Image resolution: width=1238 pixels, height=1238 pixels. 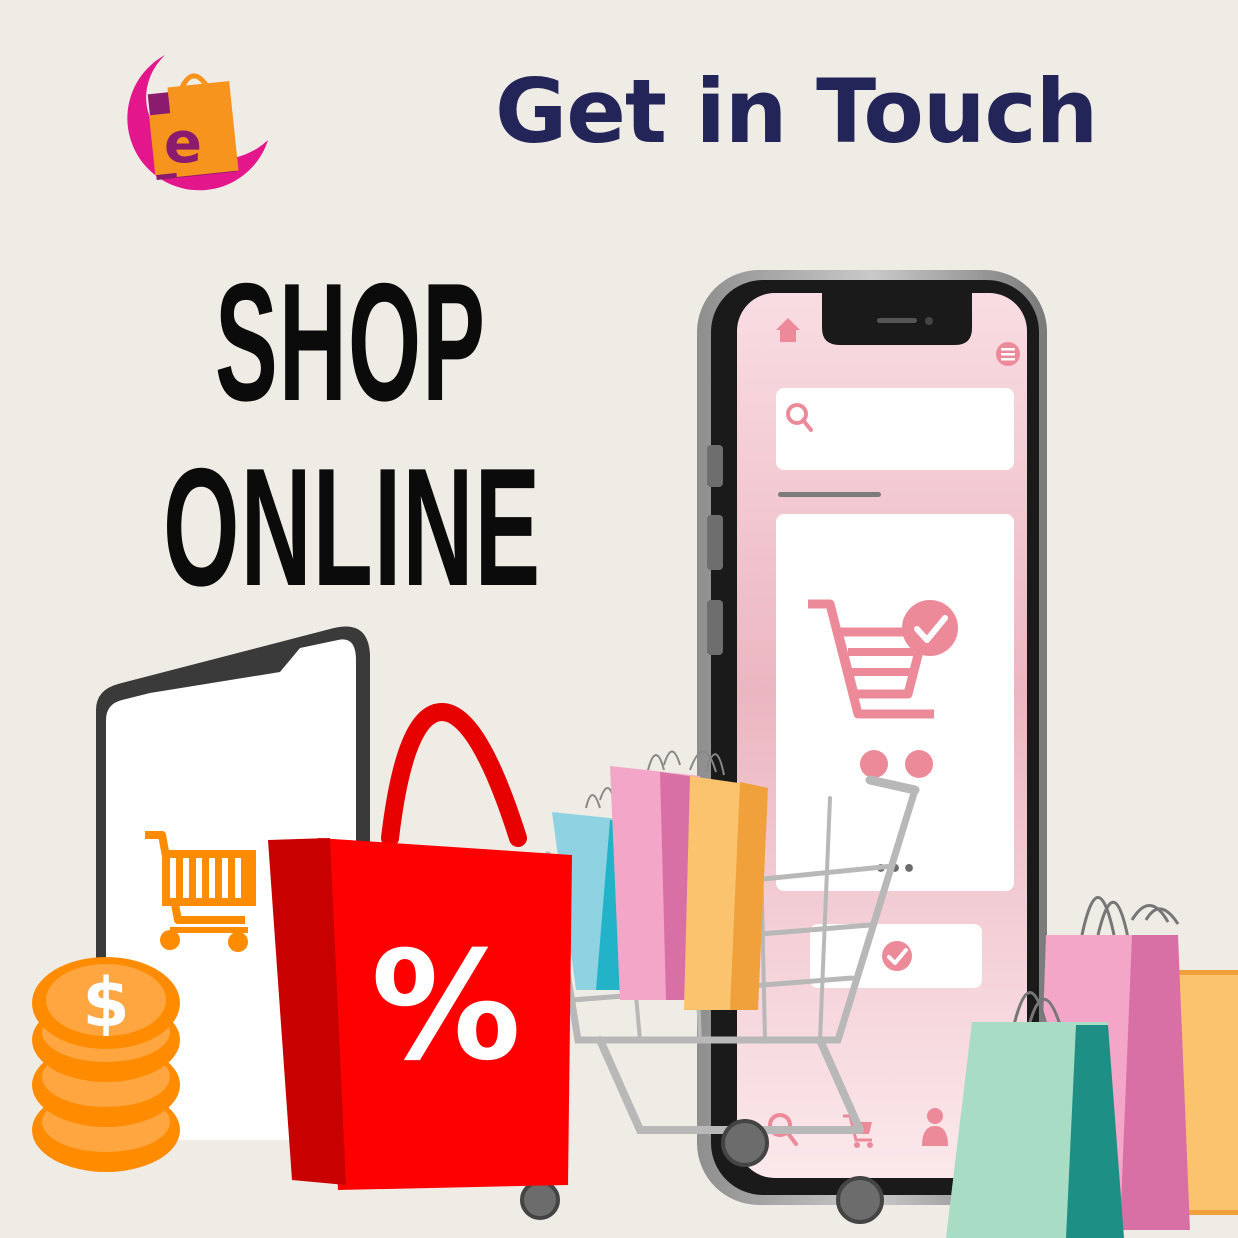 I want to click on check-icon, so click(x=897, y=956).